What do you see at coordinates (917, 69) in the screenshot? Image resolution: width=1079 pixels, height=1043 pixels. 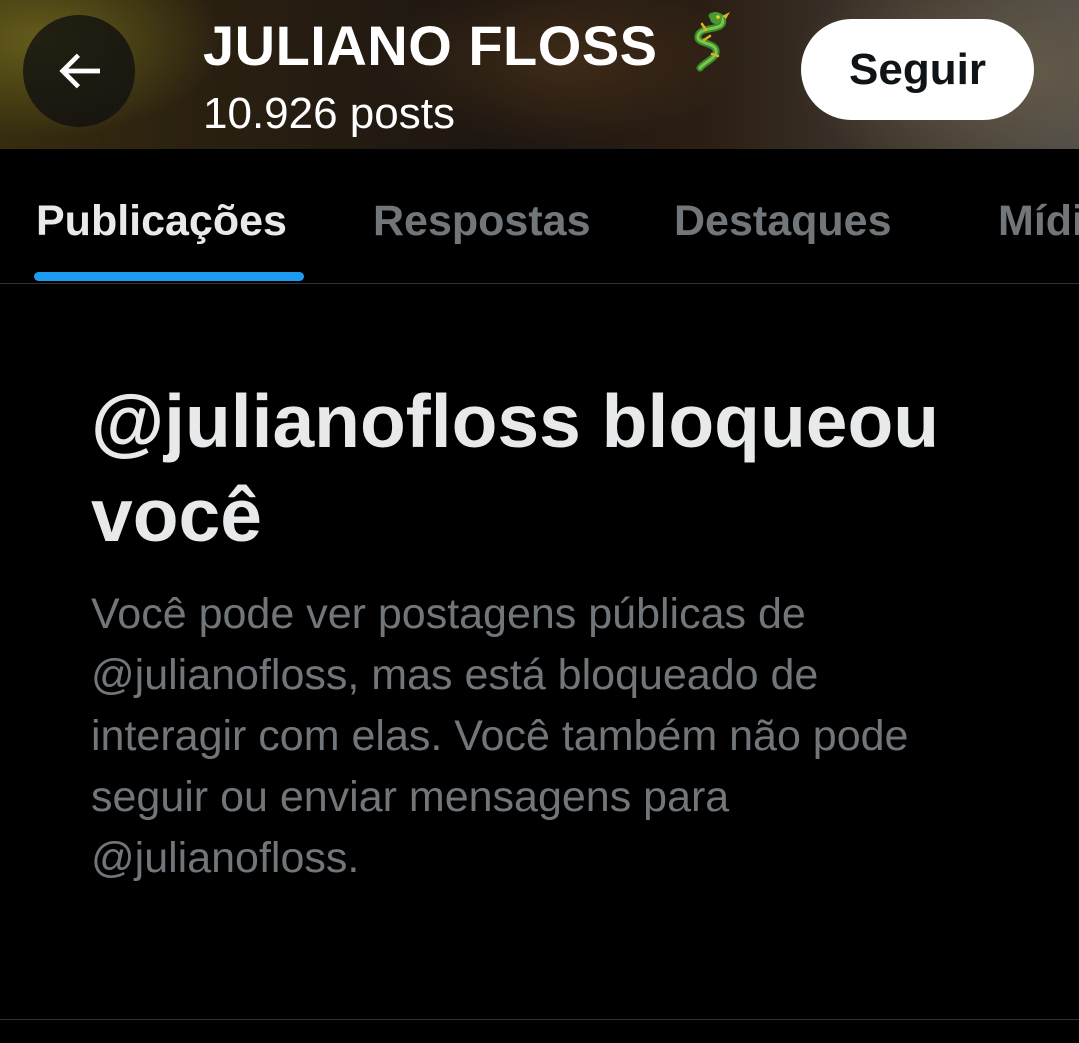 I see `follow-button: Seguir` at bounding box center [917, 69].